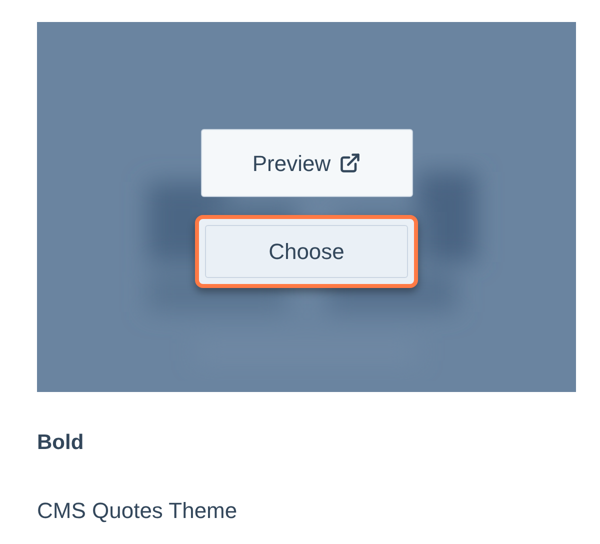 The width and height of the screenshot is (600, 544). What do you see at coordinates (349, 163) in the screenshot?
I see `external-link-icon` at bounding box center [349, 163].